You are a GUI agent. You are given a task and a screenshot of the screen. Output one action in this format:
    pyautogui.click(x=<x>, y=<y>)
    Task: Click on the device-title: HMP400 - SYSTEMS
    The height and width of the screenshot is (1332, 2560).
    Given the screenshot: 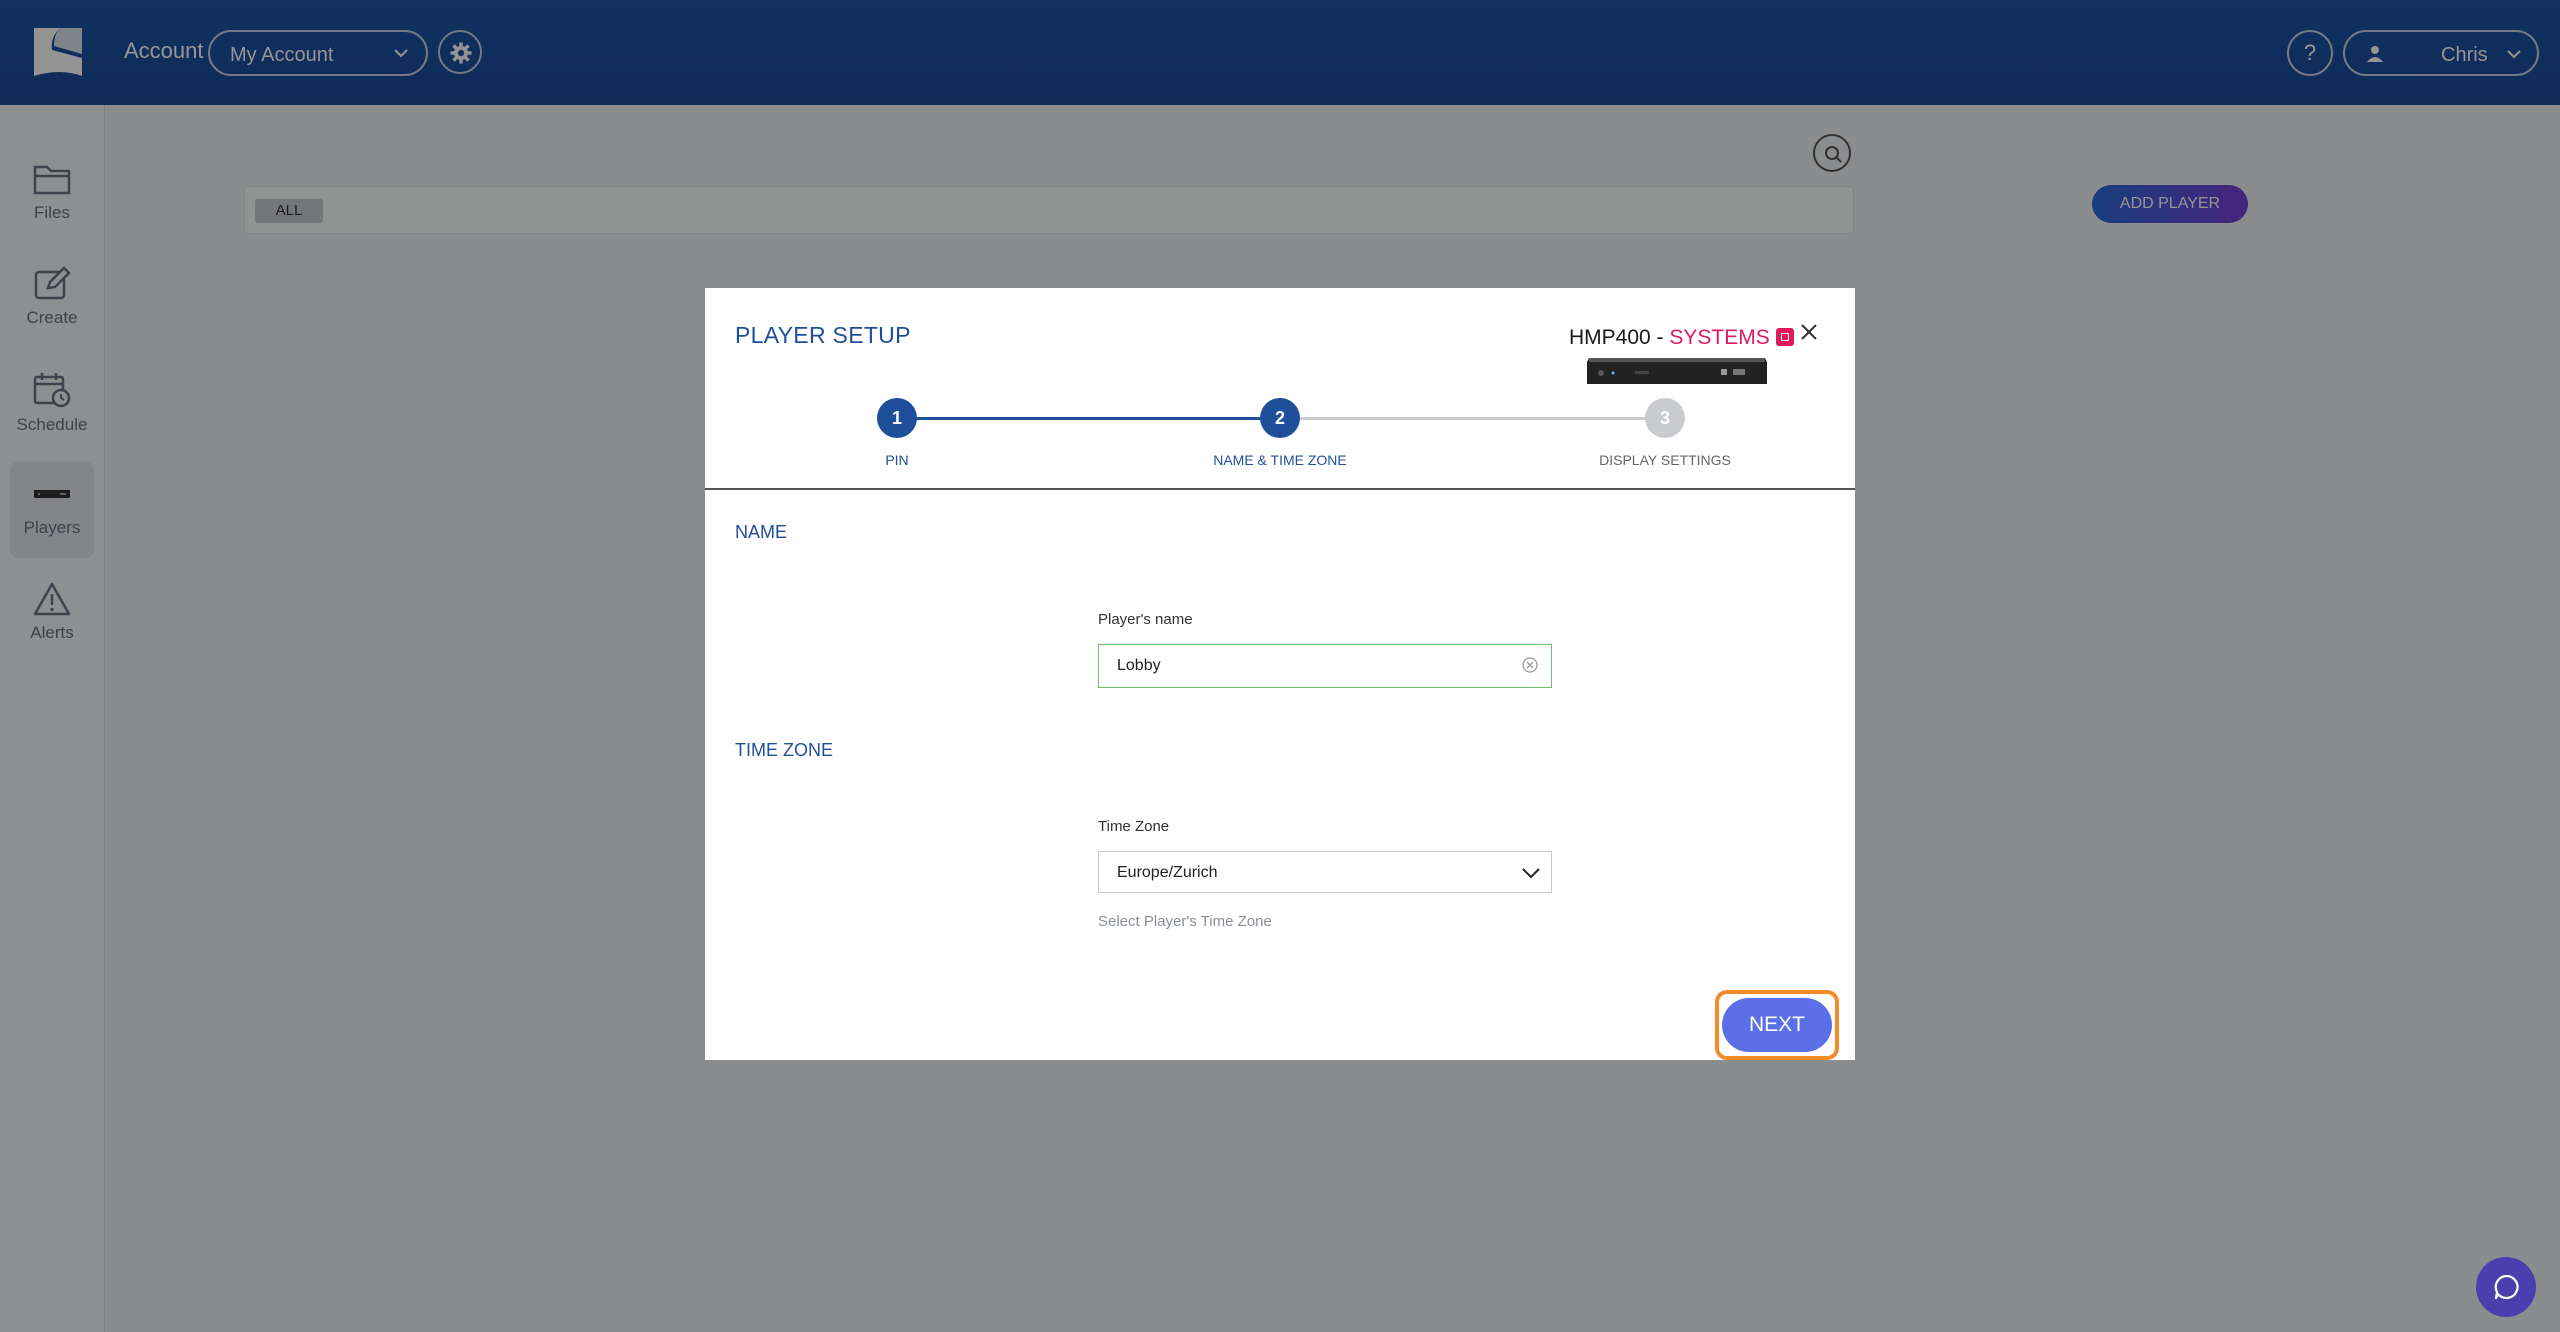 What is the action you would take?
    pyautogui.click(x=1681, y=338)
    